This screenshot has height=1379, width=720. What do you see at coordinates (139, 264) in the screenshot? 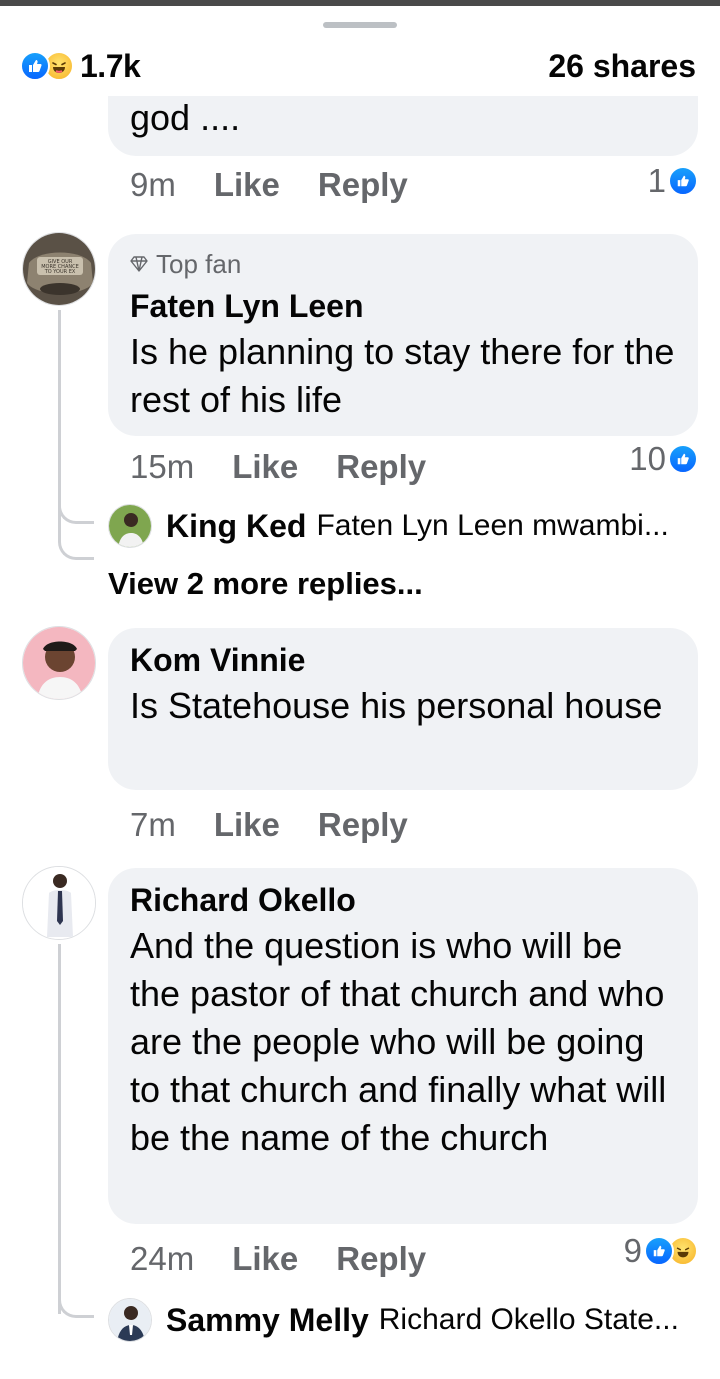
I see `diamond-icon` at bounding box center [139, 264].